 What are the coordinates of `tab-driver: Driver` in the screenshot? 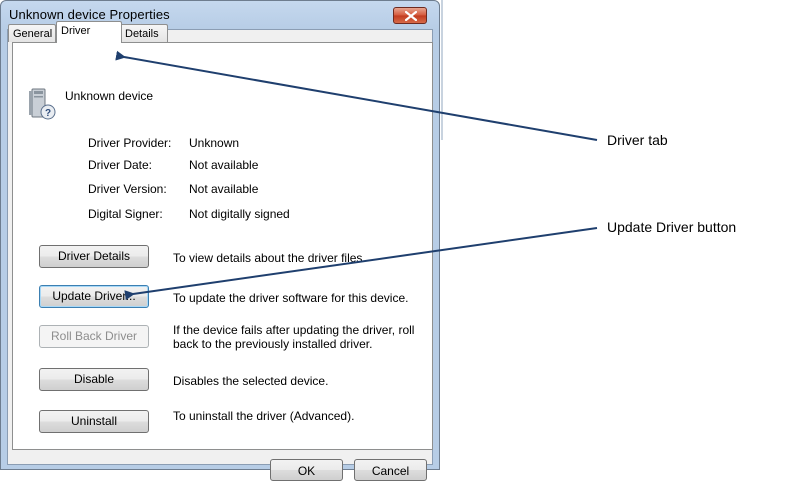 It's located at (89, 32).